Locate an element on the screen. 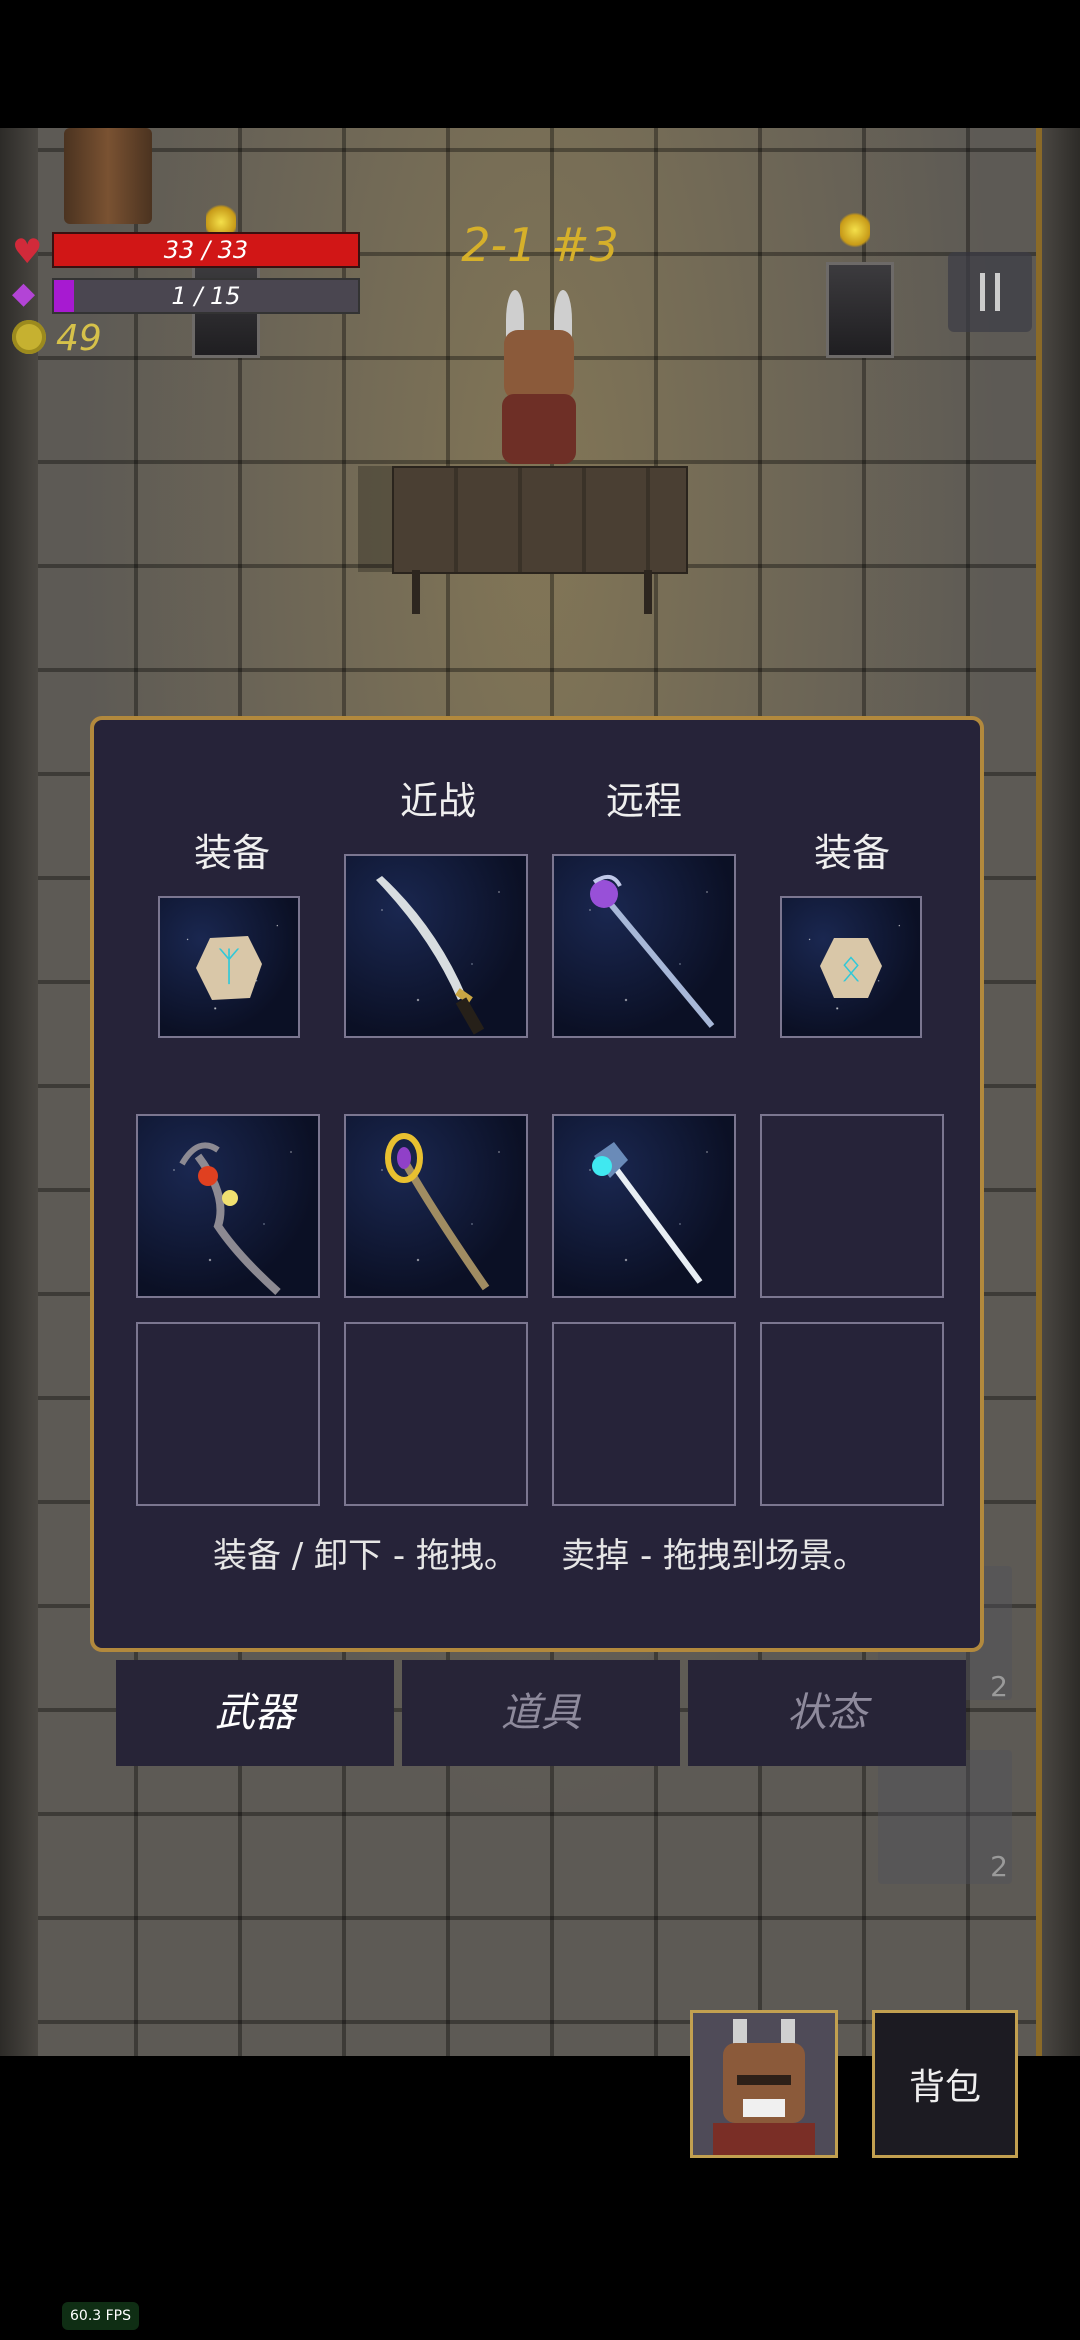 The width and height of the screenshot is (1080, 2340). rune-stone-icon: ᛟ is located at coordinates (851, 968).